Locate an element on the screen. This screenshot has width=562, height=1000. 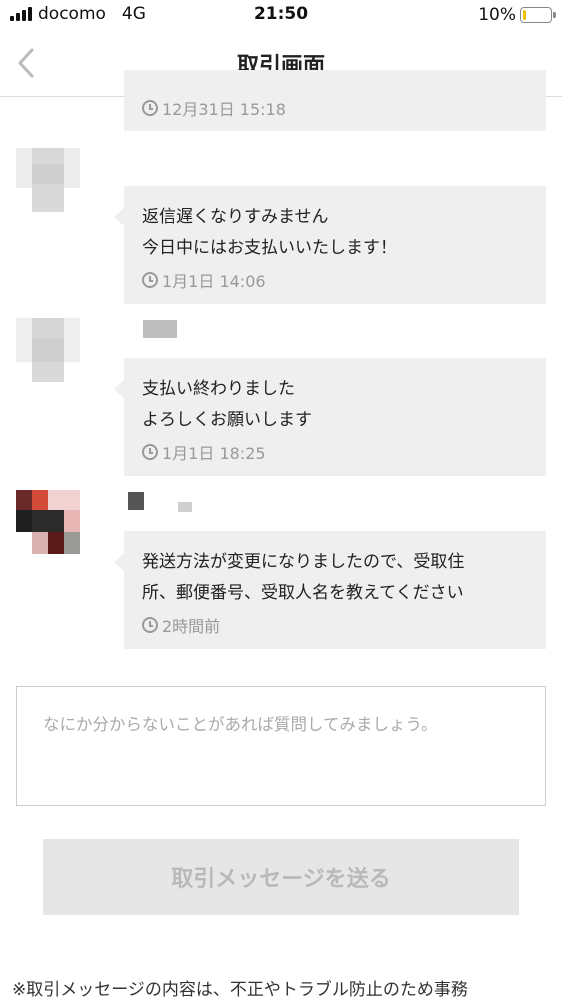
message-composer is located at coordinates (281, 746).